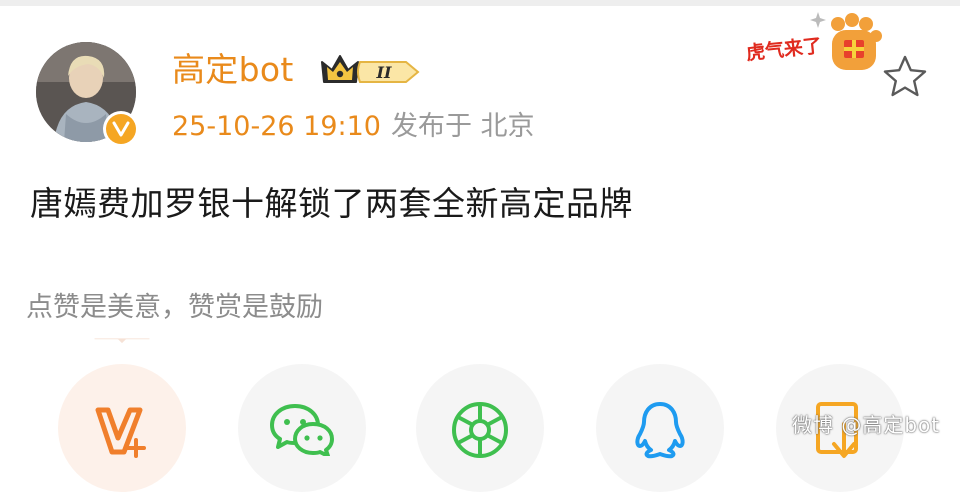 The height and width of the screenshot is (492, 960). What do you see at coordinates (818, 20) in the screenshot?
I see `sparkle-icon` at bounding box center [818, 20].